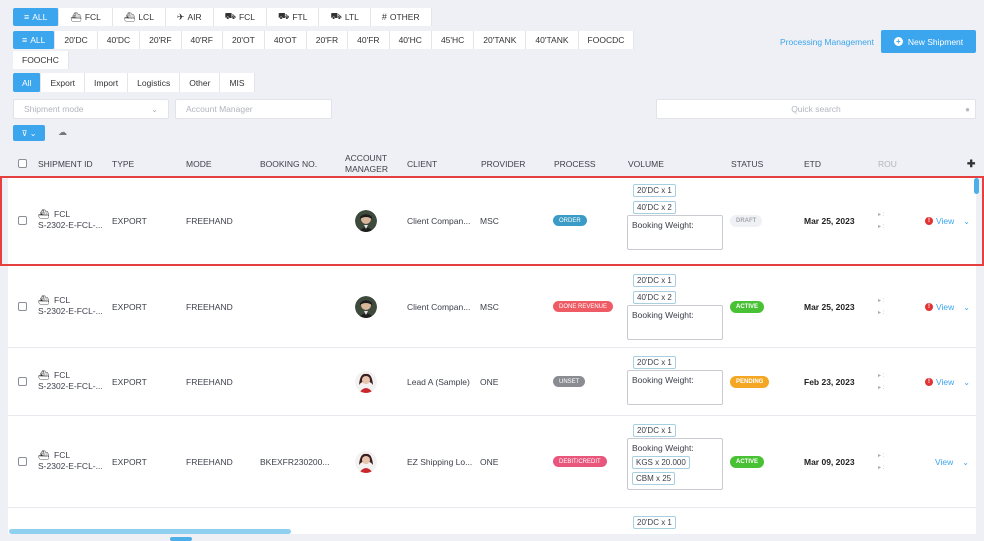  I want to click on container-tab-20dc: 20'DC, so click(76, 40).